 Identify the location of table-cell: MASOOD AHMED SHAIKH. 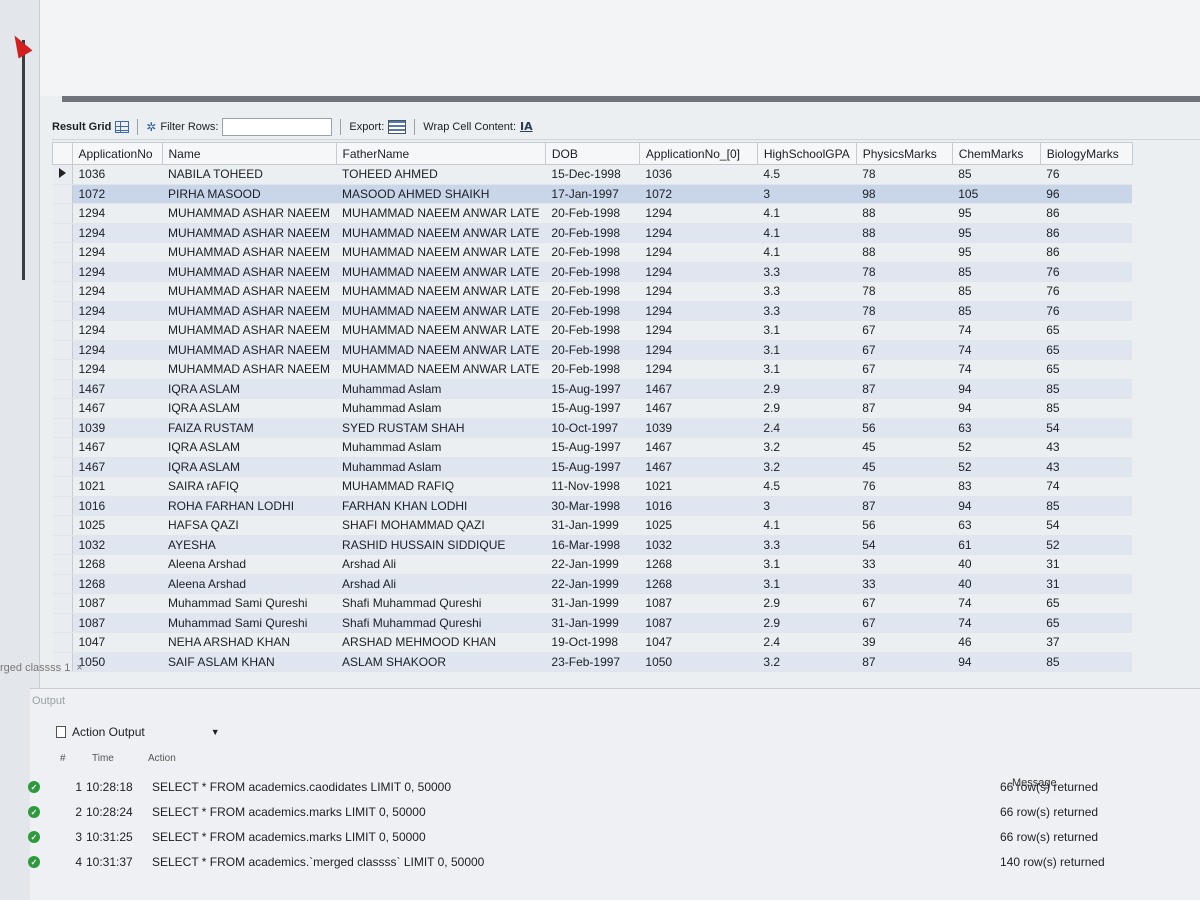
(441, 194).